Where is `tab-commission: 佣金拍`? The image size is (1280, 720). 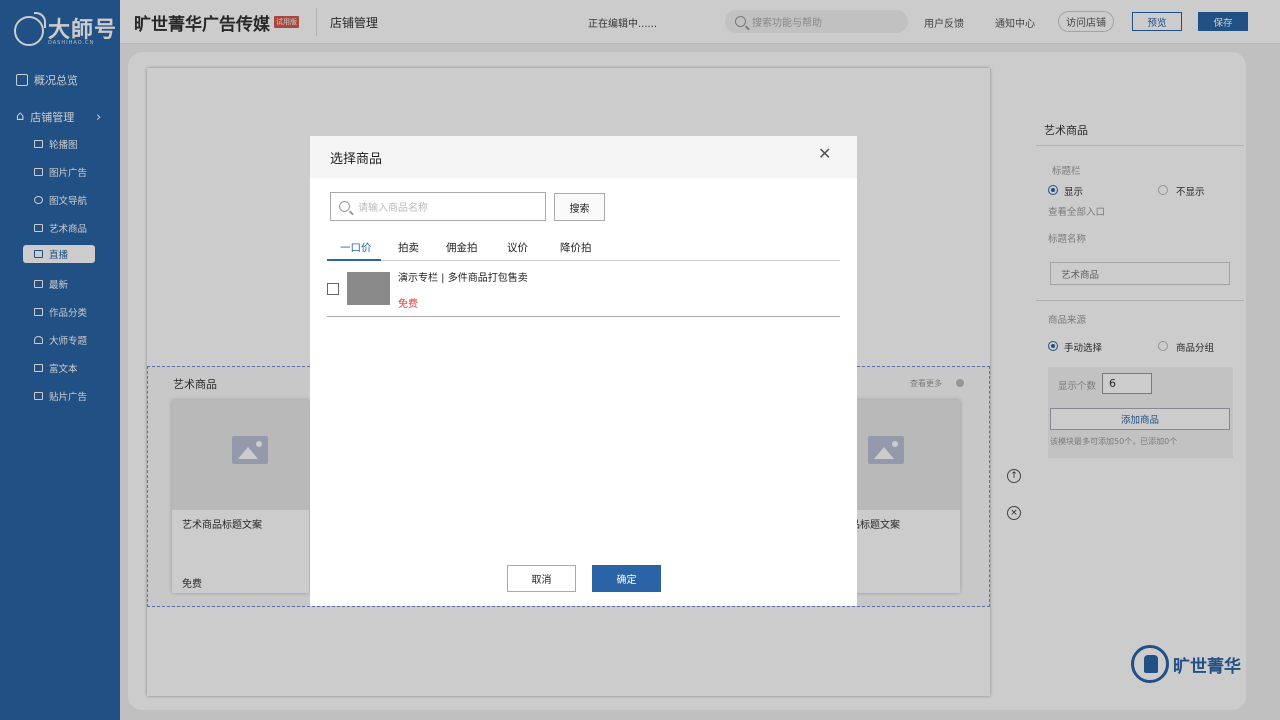
tab-commission: 佣金拍 is located at coordinates (462, 247).